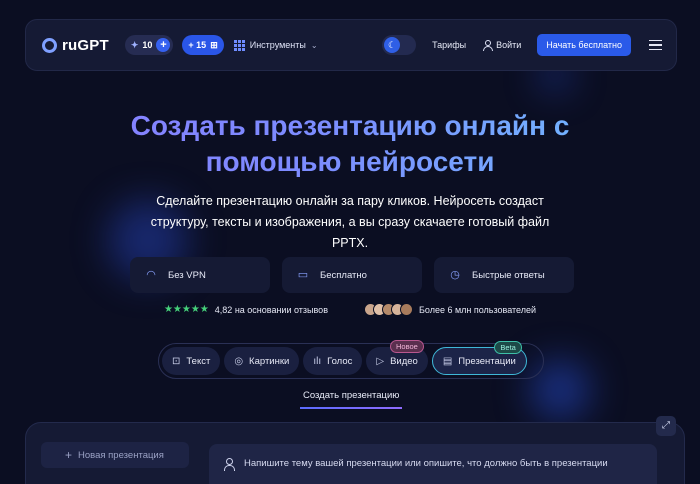 The width and height of the screenshot is (700, 484). I want to click on sparkle-icon: ✦, so click(134, 44).